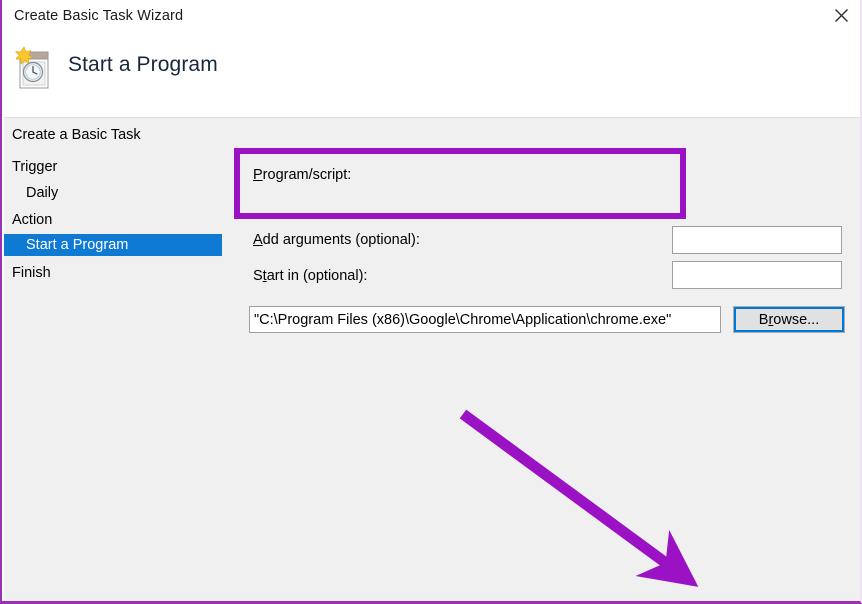 The image size is (862, 604). I want to click on start-in-label-pre: S, so click(258, 276).